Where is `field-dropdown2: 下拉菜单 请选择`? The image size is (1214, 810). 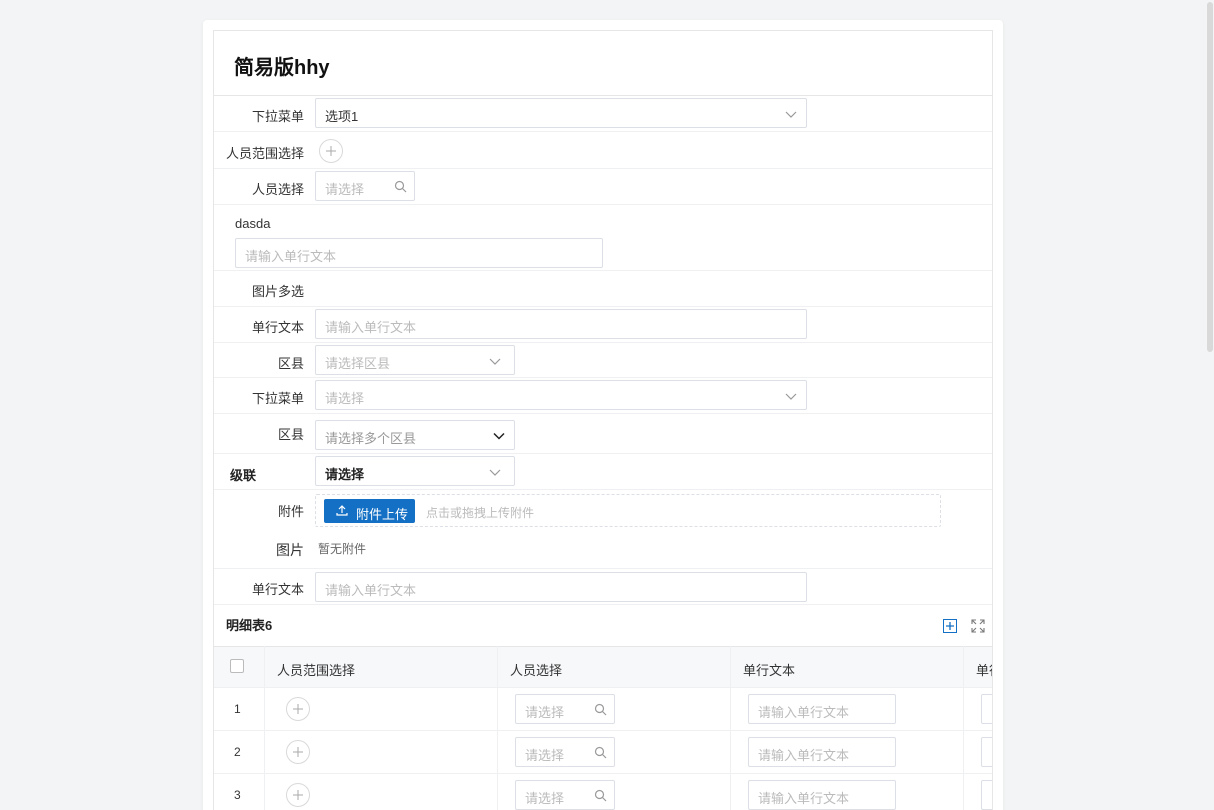
field-dropdown2: 下拉菜单 请选择 is located at coordinates (603, 396).